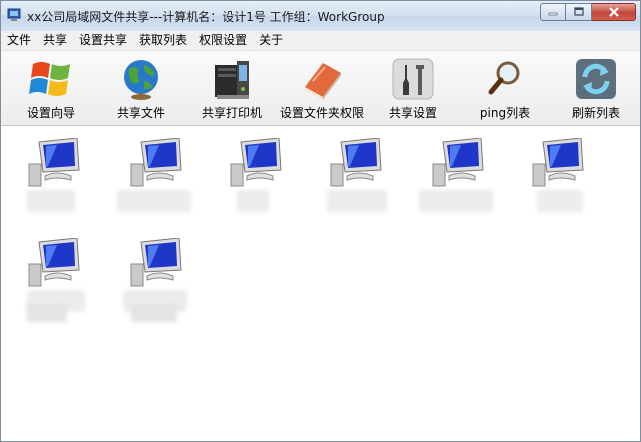  What do you see at coordinates (163, 40) in the screenshot?
I see `menu-get-list: 获取列表` at bounding box center [163, 40].